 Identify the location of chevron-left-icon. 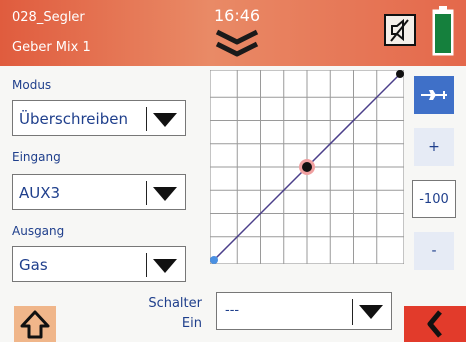
(434, 324).